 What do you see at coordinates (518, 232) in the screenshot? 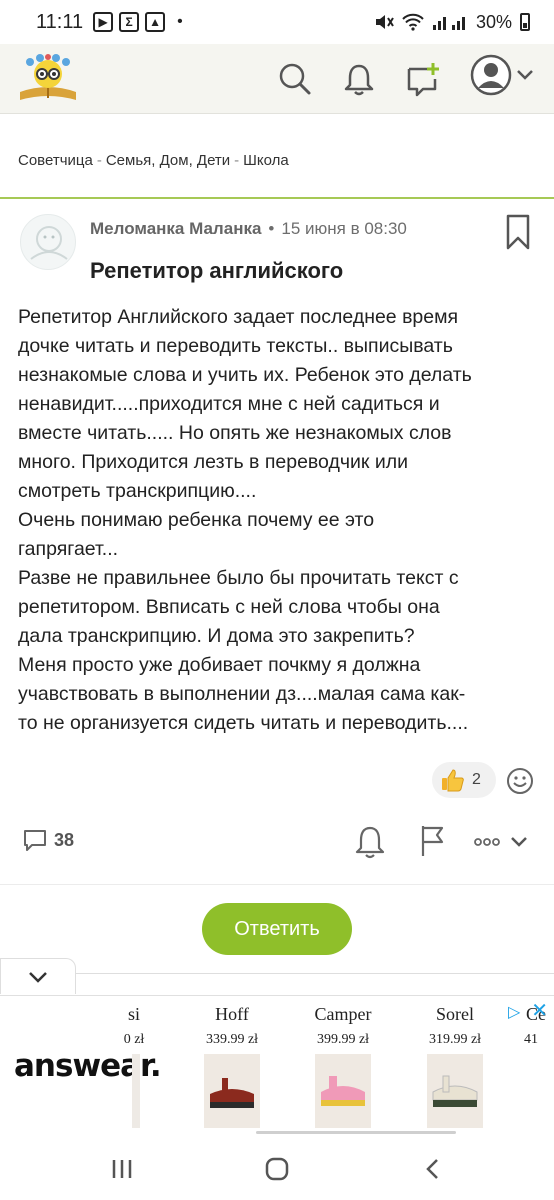
I see `bookmark-icon` at bounding box center [518, 232].